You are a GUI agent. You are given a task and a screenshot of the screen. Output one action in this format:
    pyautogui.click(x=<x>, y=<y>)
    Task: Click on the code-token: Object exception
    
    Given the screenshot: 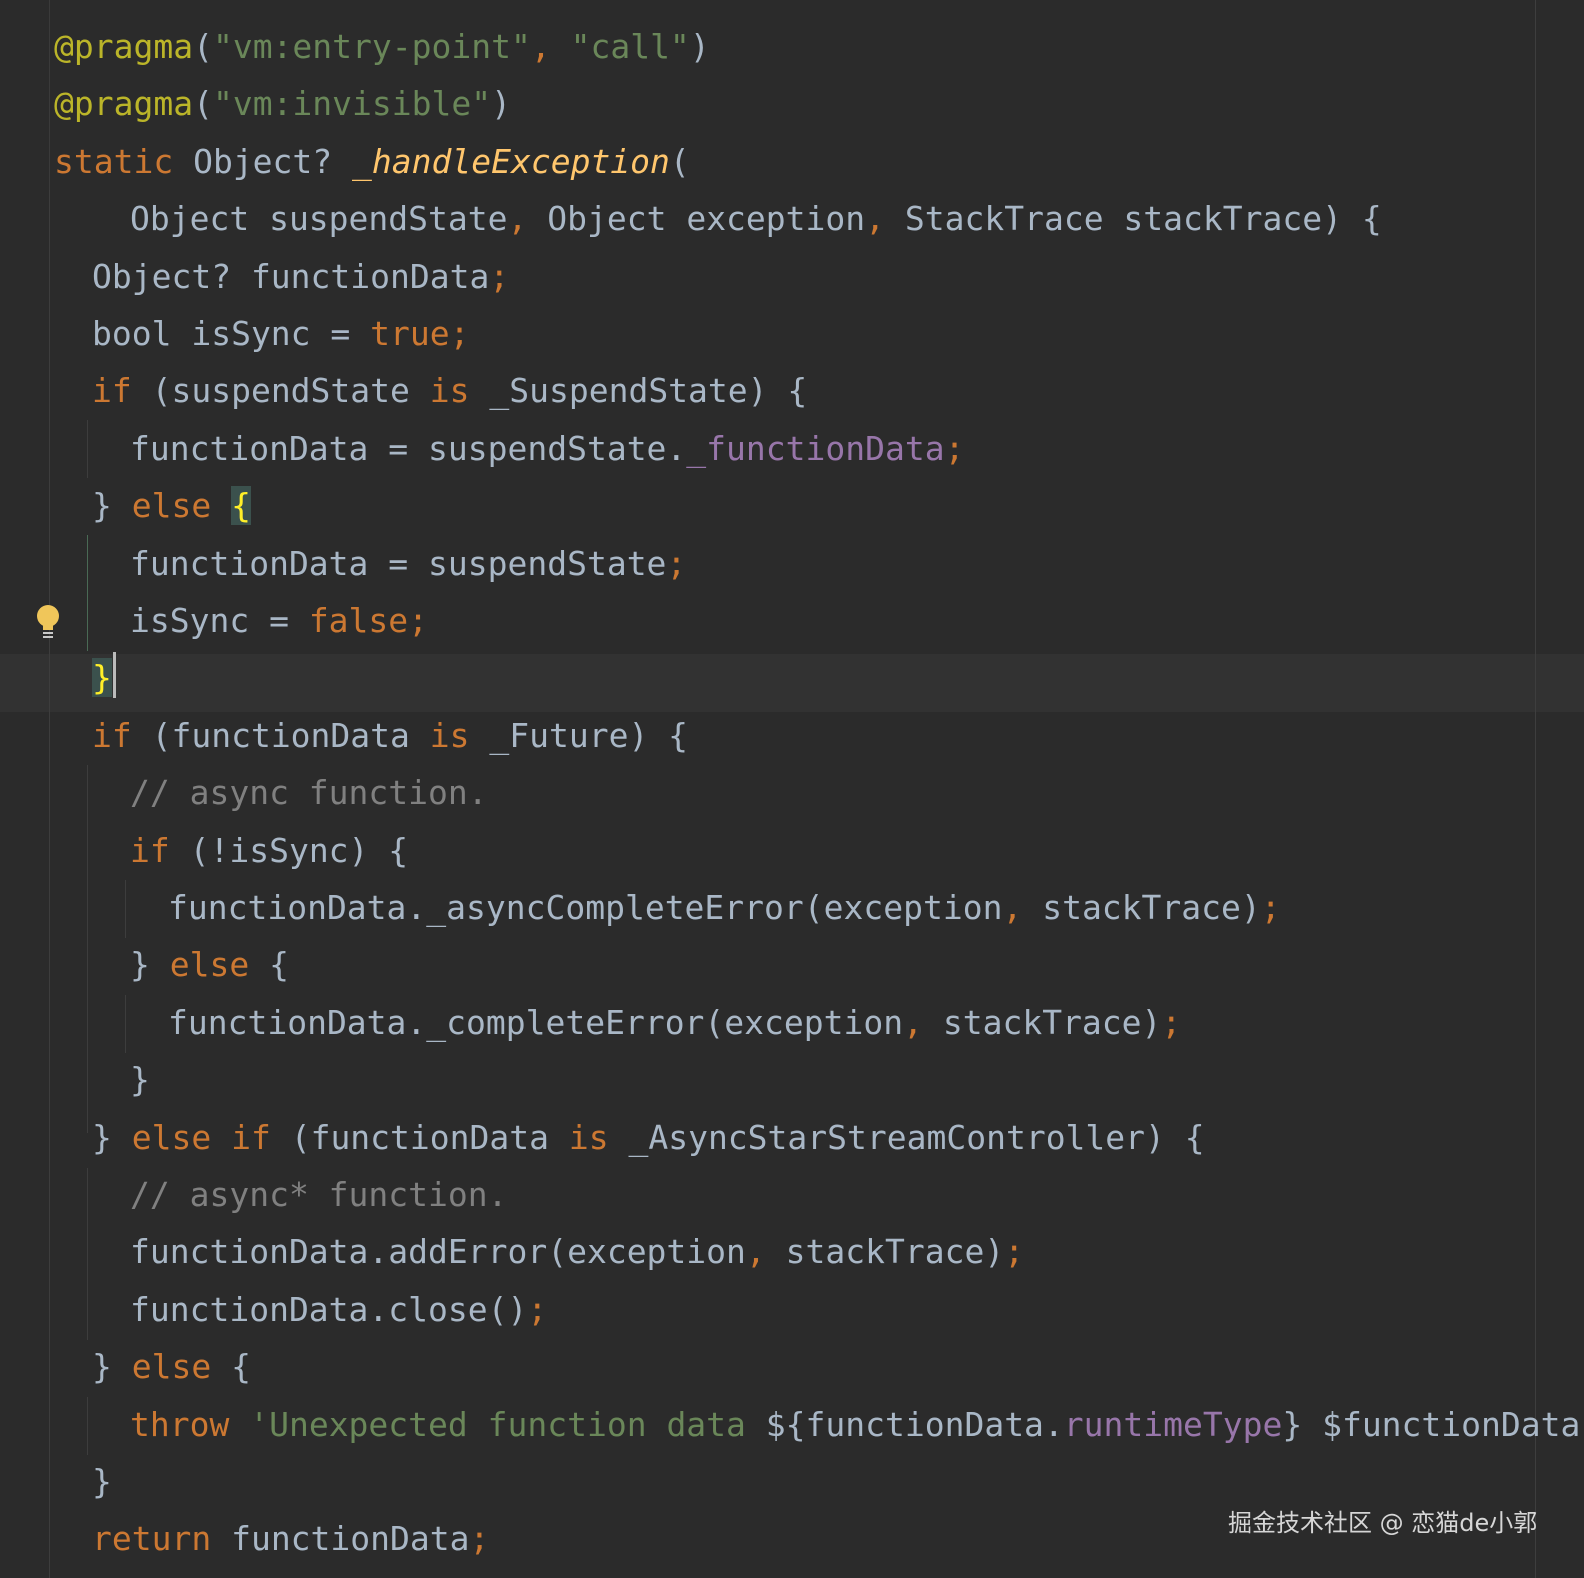 What is the action you would take?
    pyautogui.click(x=706, y=219)
    